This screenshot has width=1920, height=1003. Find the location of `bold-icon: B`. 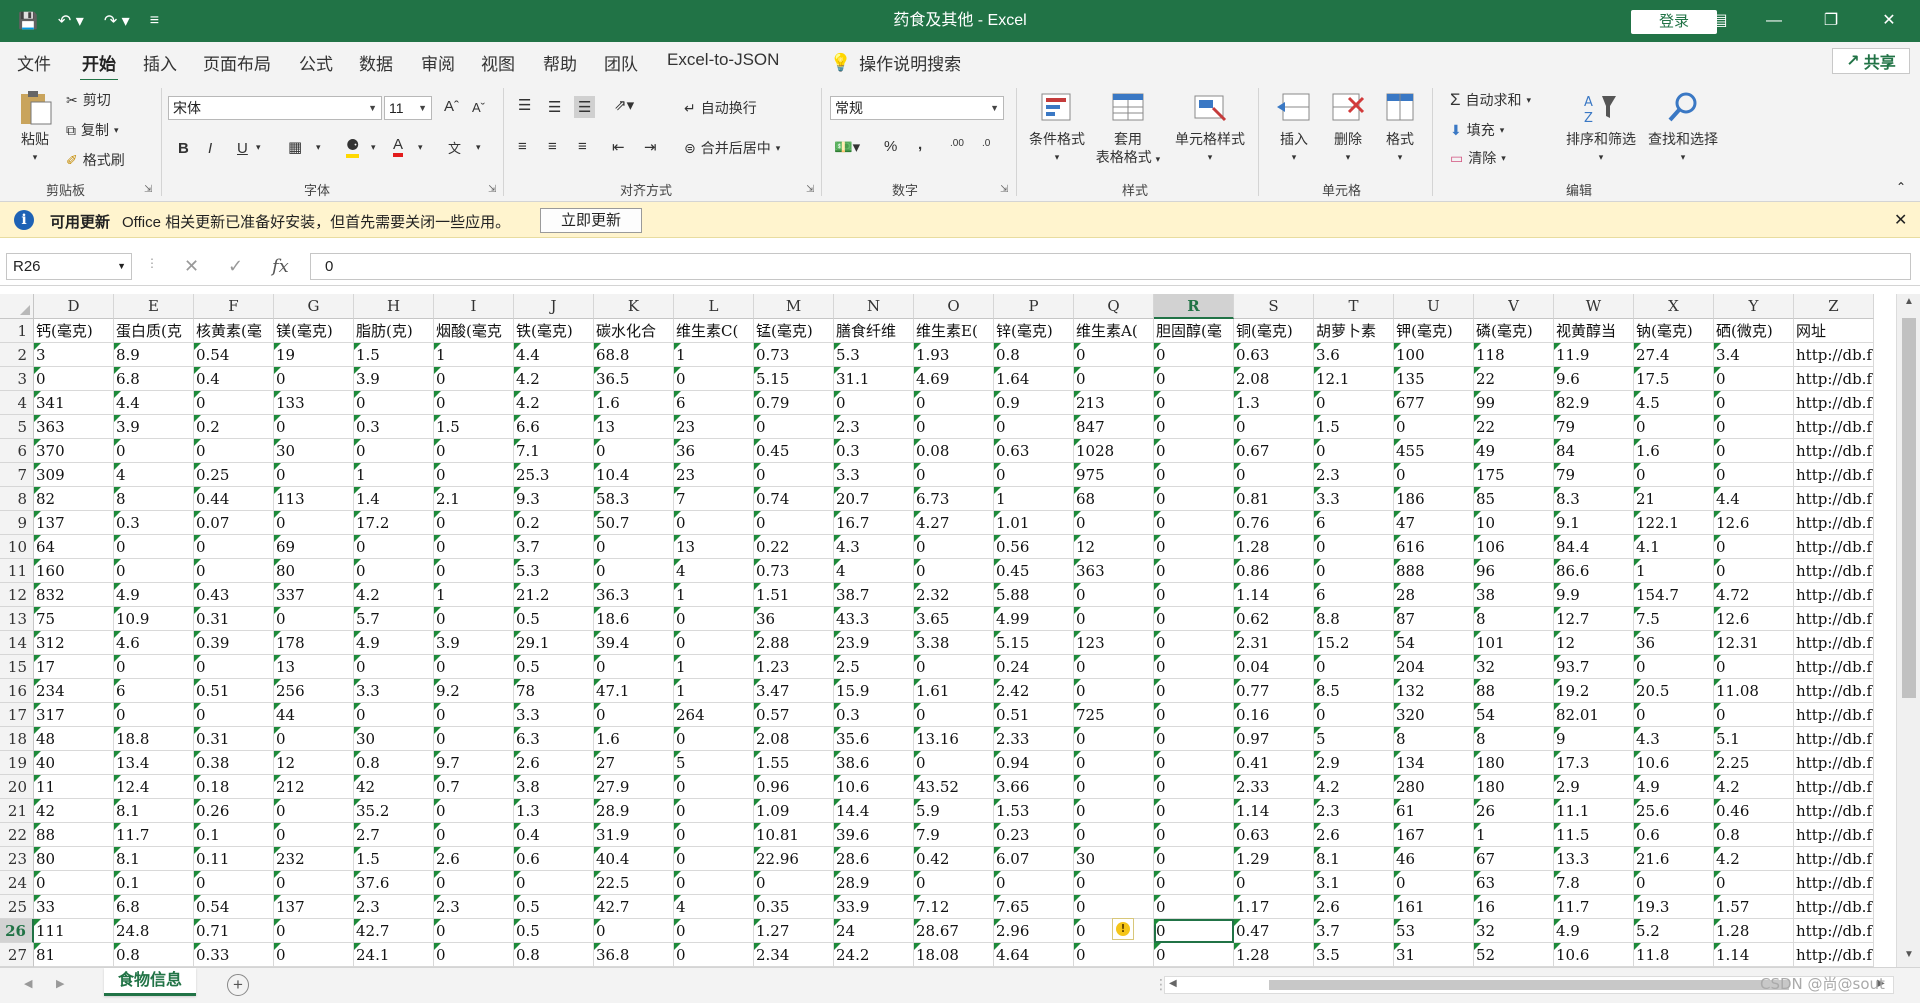

bold-icon: B is located at coordinates (183, 148).